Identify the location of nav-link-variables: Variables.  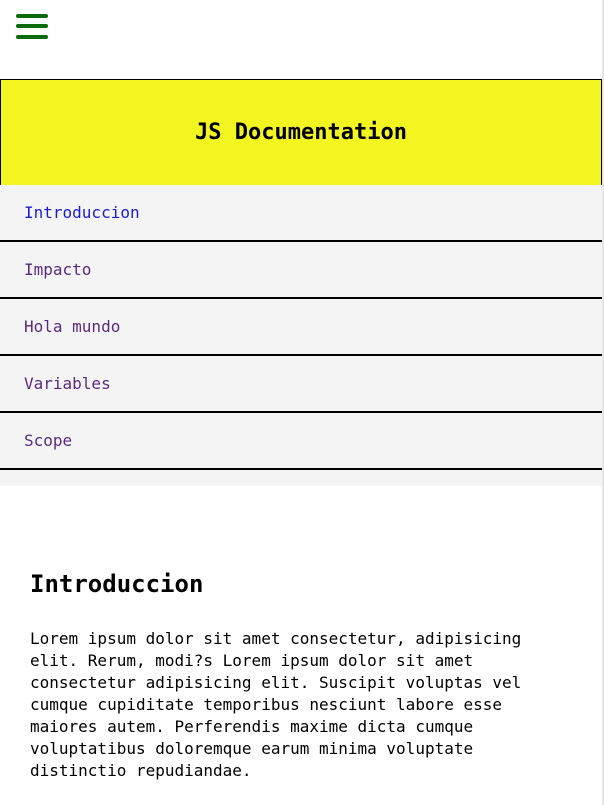
(301, 384).